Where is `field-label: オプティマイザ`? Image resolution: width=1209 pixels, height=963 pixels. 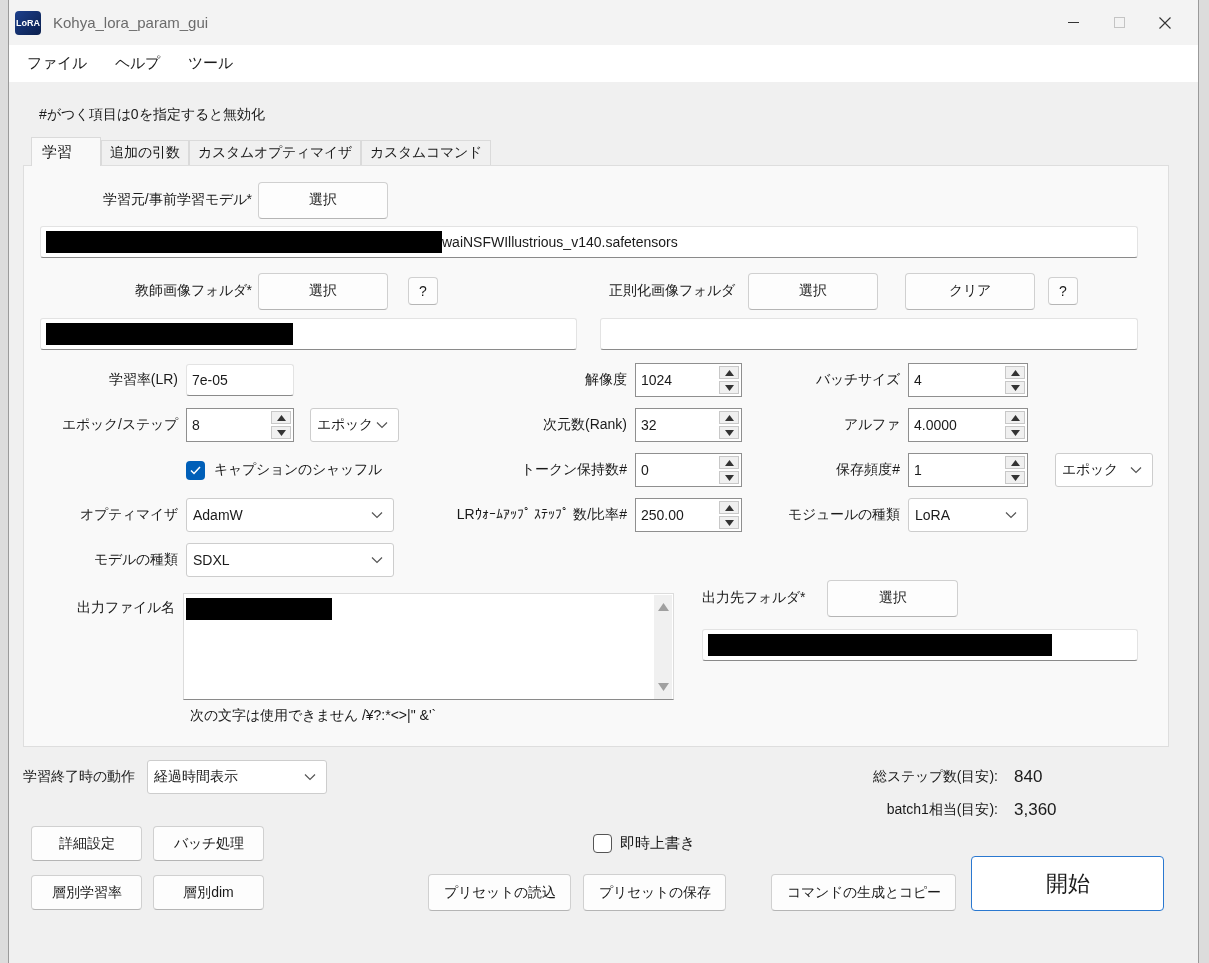
field-label: オプティマイザ is located at coordinates (128, 515).